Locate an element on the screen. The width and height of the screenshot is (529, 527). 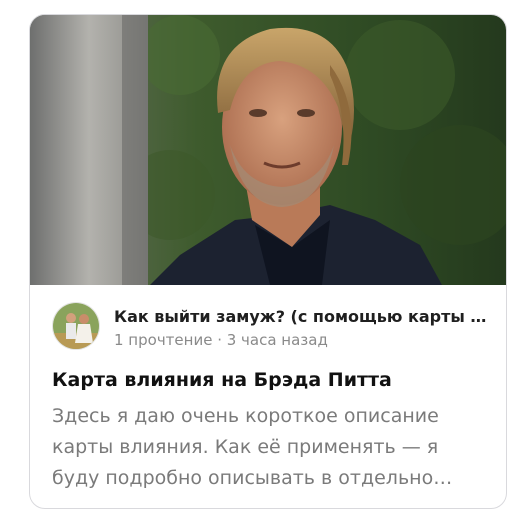
channel-avatar is located at coordinates (76, 326).